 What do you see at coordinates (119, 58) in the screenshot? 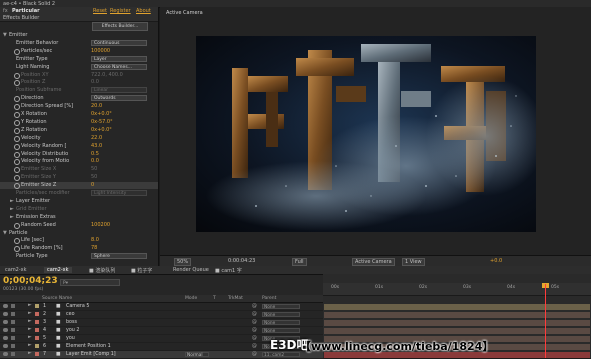
I see `property-dropdown: Layer` at bounding box center [119, 58].